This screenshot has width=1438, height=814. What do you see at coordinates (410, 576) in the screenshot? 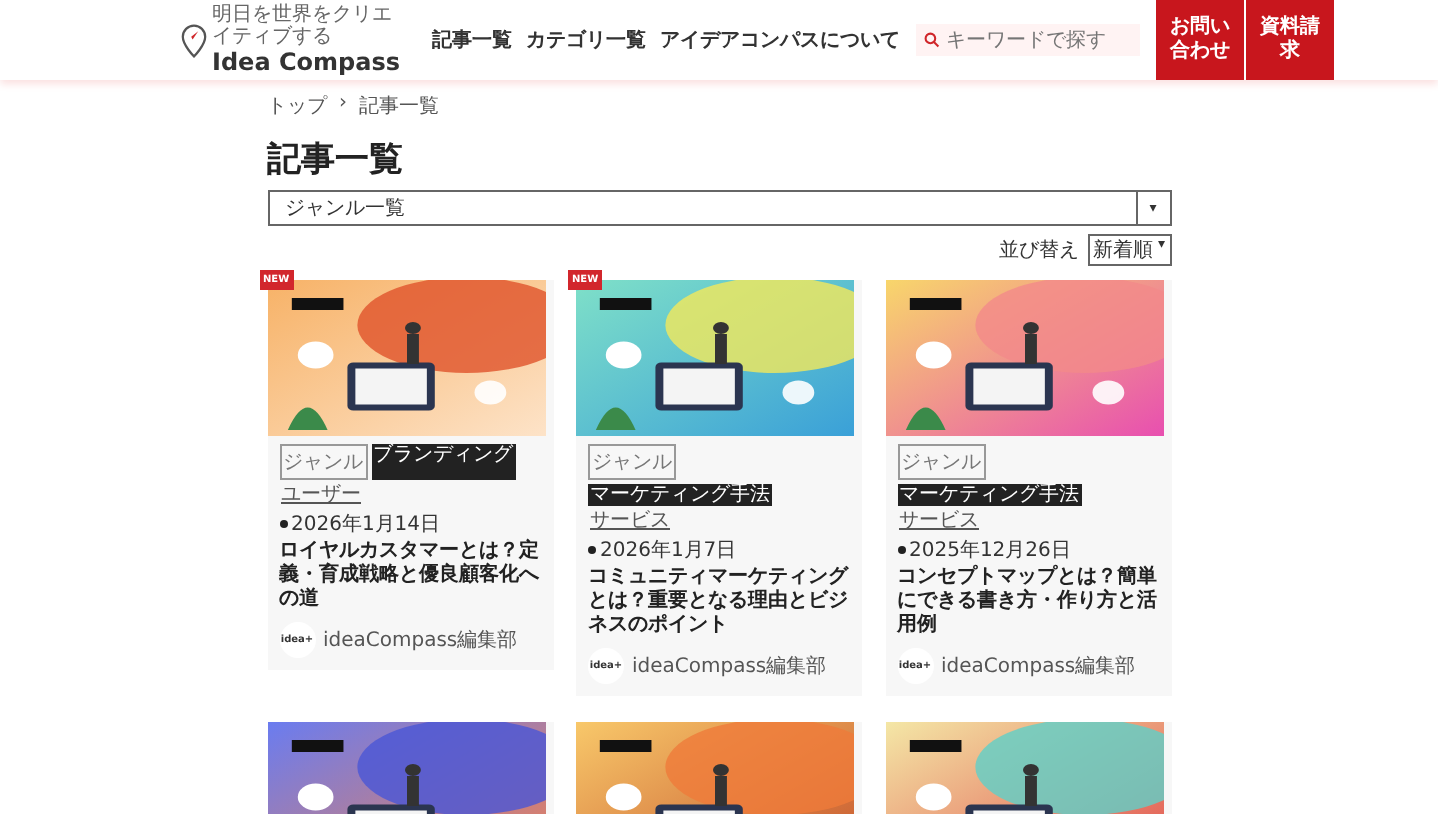
I see `article-title: ロイヤルカスタマーとは？定義・育成戦略と優良顧客化への道` at bounding box center [410, 576].